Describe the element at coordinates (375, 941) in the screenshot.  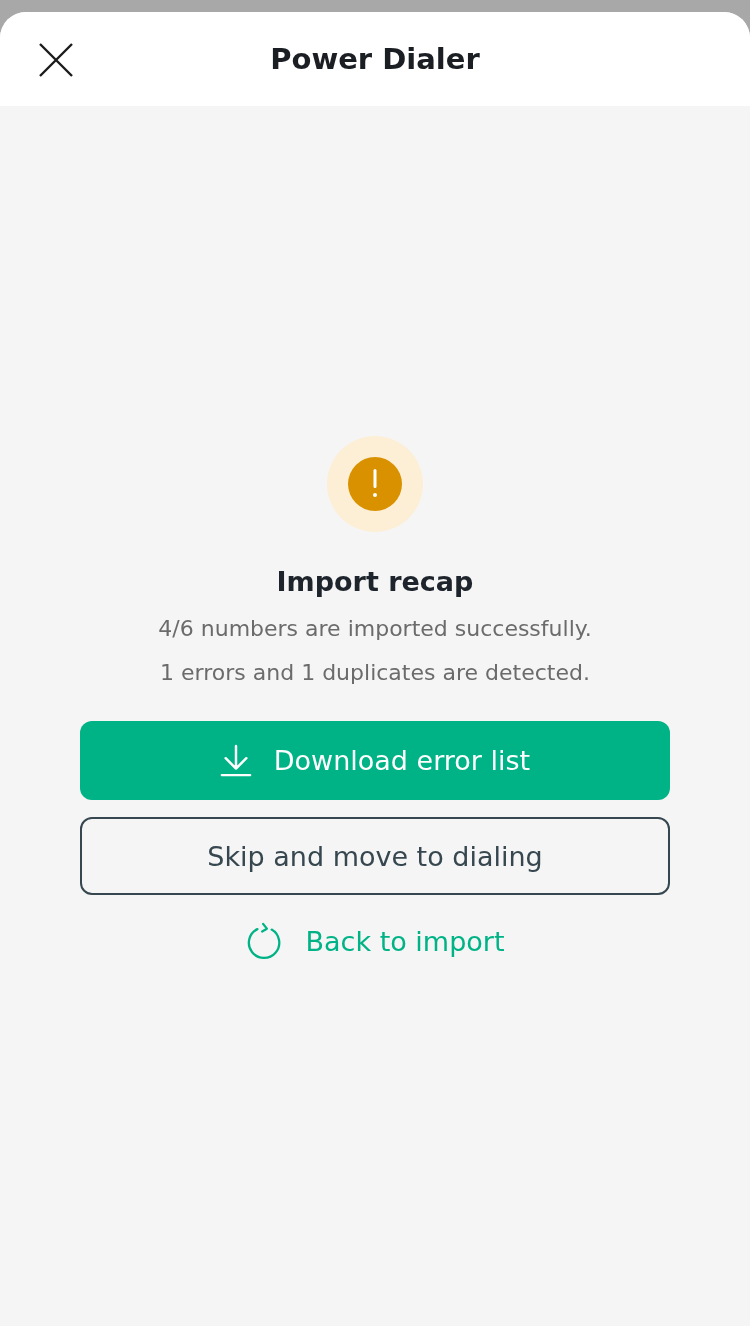
I see `back-link: Back to import` at that location.